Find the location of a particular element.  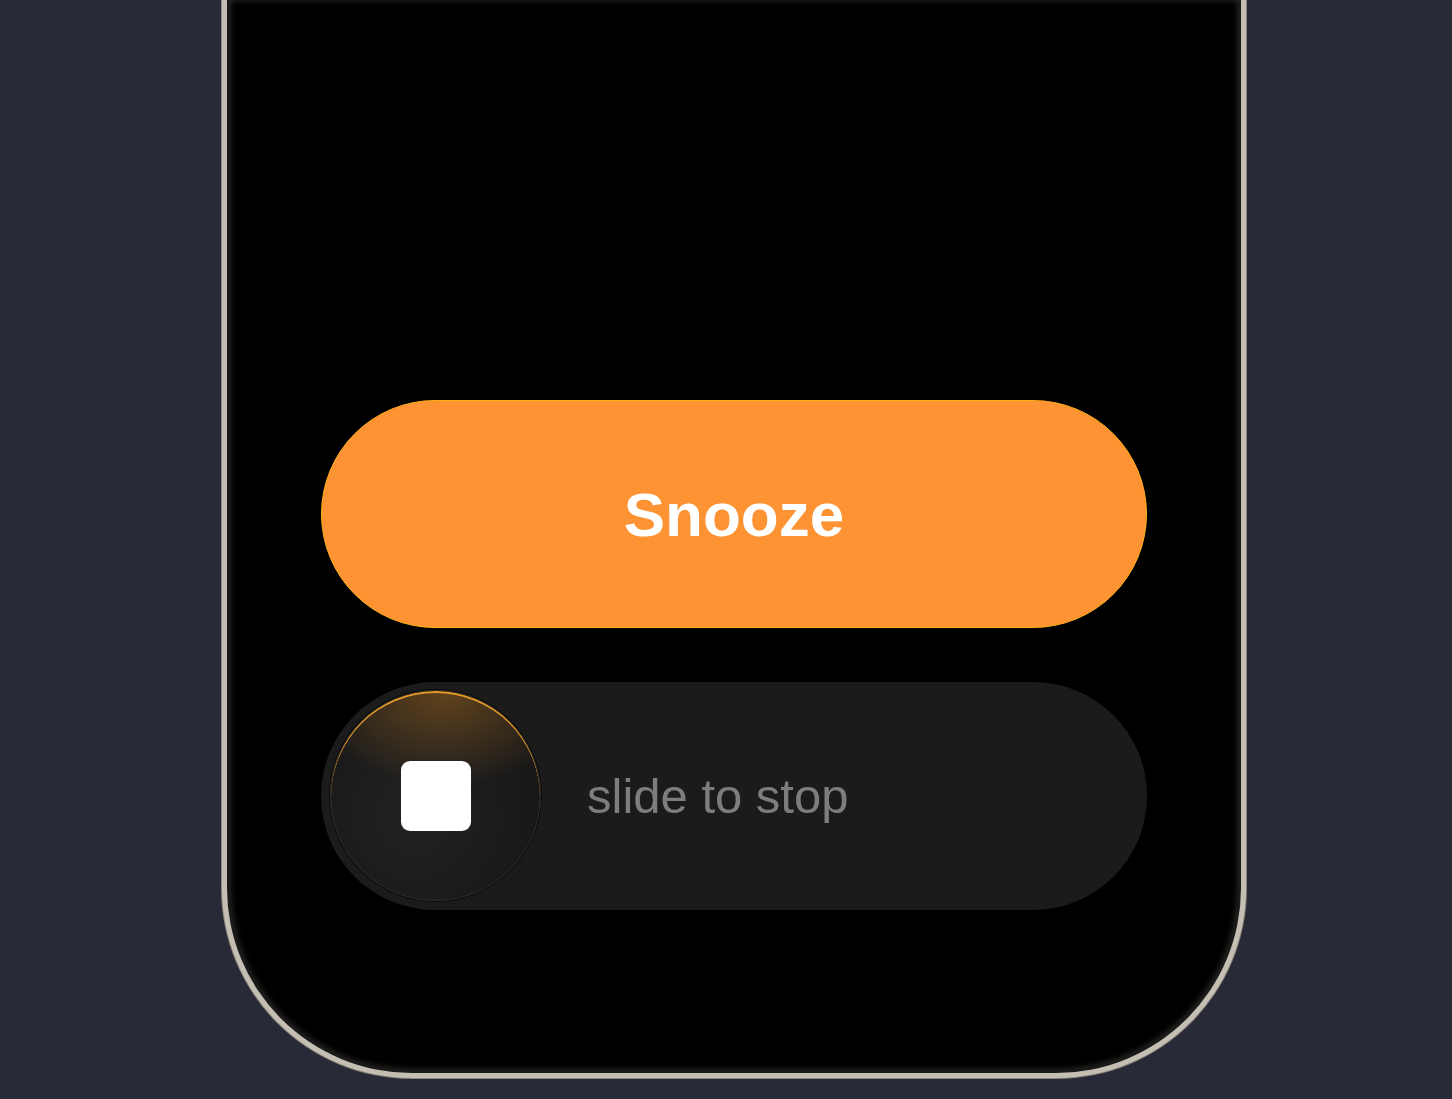

slide-to-stop-track: slide to stop is located at coordinates (734, 796).